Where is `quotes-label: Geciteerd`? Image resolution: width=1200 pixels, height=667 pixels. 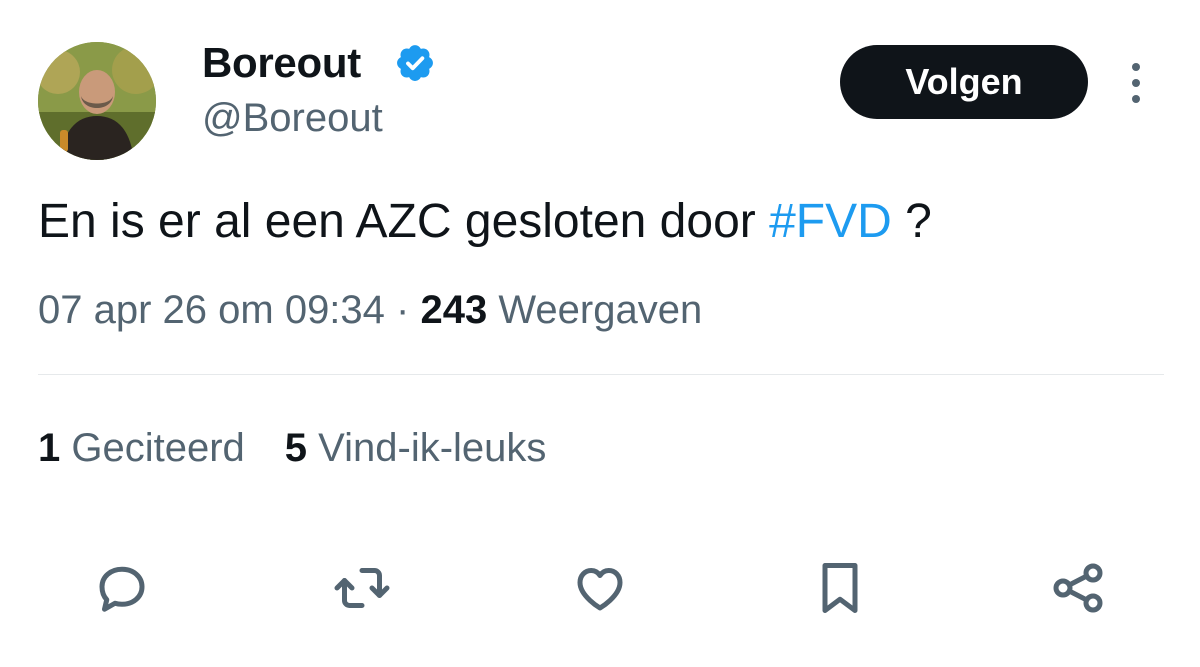
quotes-label: Geciteerd is located at coordinates (158, 448).